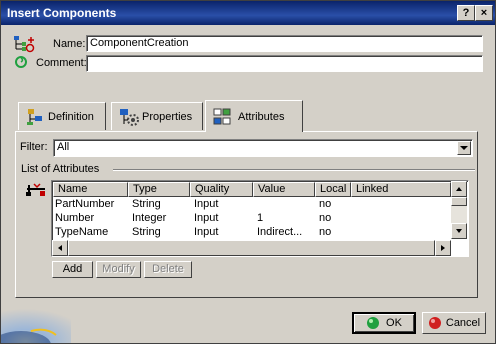 This screenshot has width=496, height=344. I want to click on column-header-type: Type, so click(159, 189).